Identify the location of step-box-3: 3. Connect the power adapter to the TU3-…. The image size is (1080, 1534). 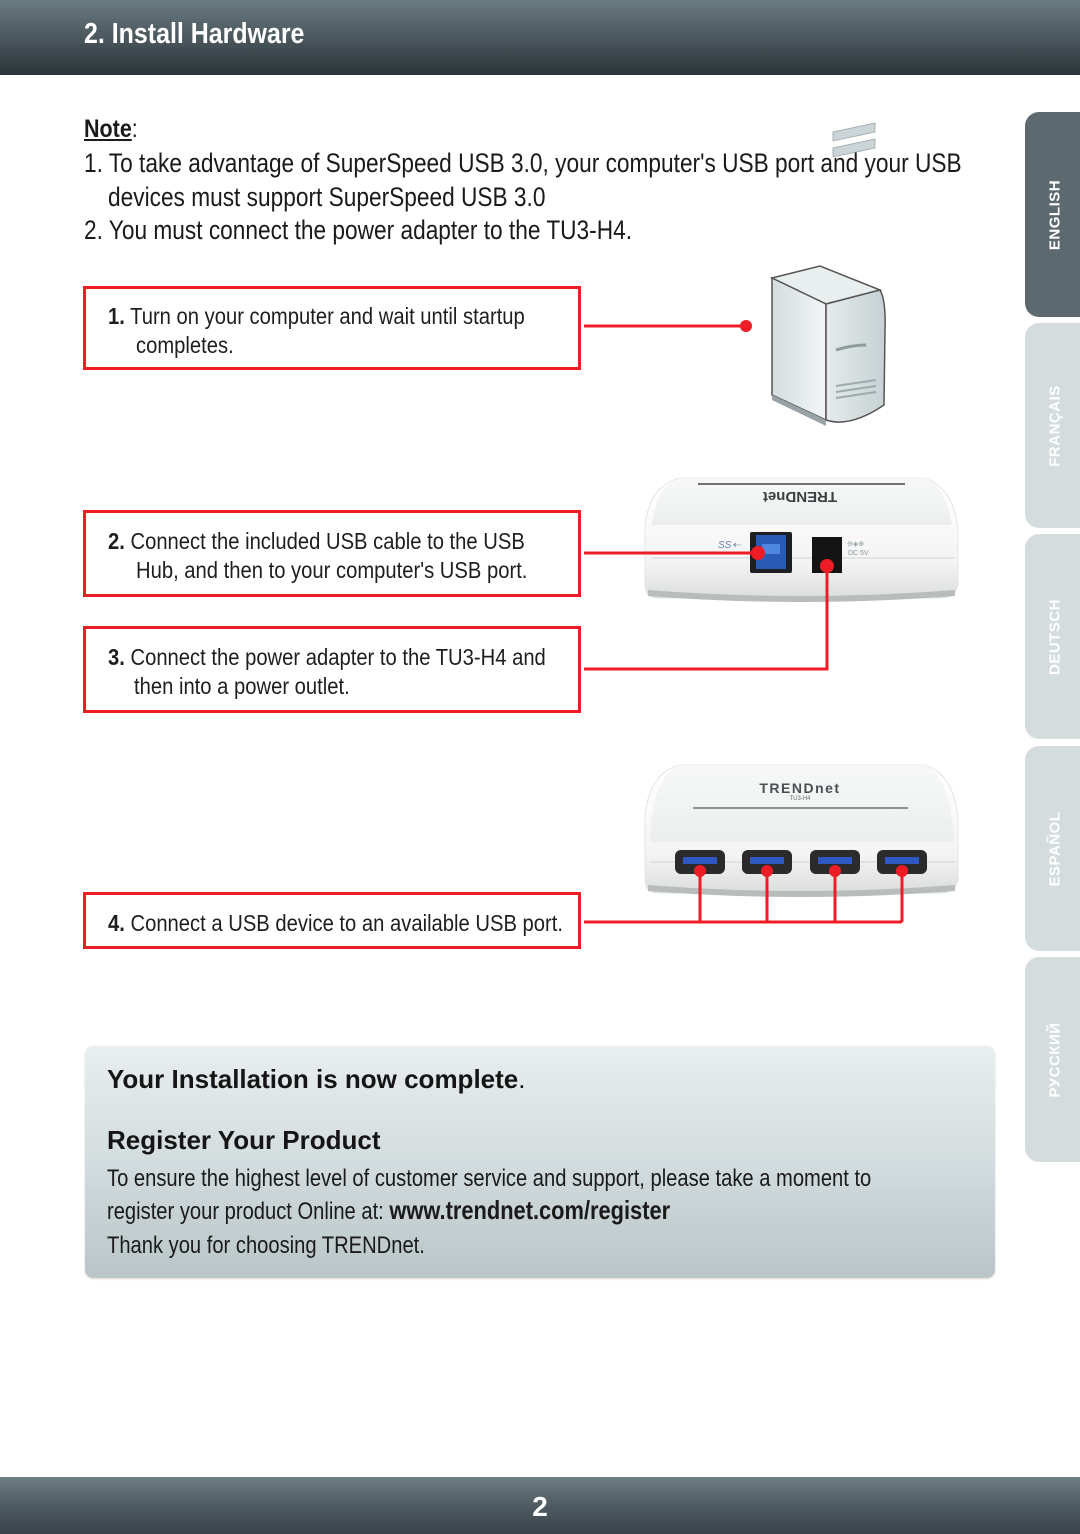
(332, 669).